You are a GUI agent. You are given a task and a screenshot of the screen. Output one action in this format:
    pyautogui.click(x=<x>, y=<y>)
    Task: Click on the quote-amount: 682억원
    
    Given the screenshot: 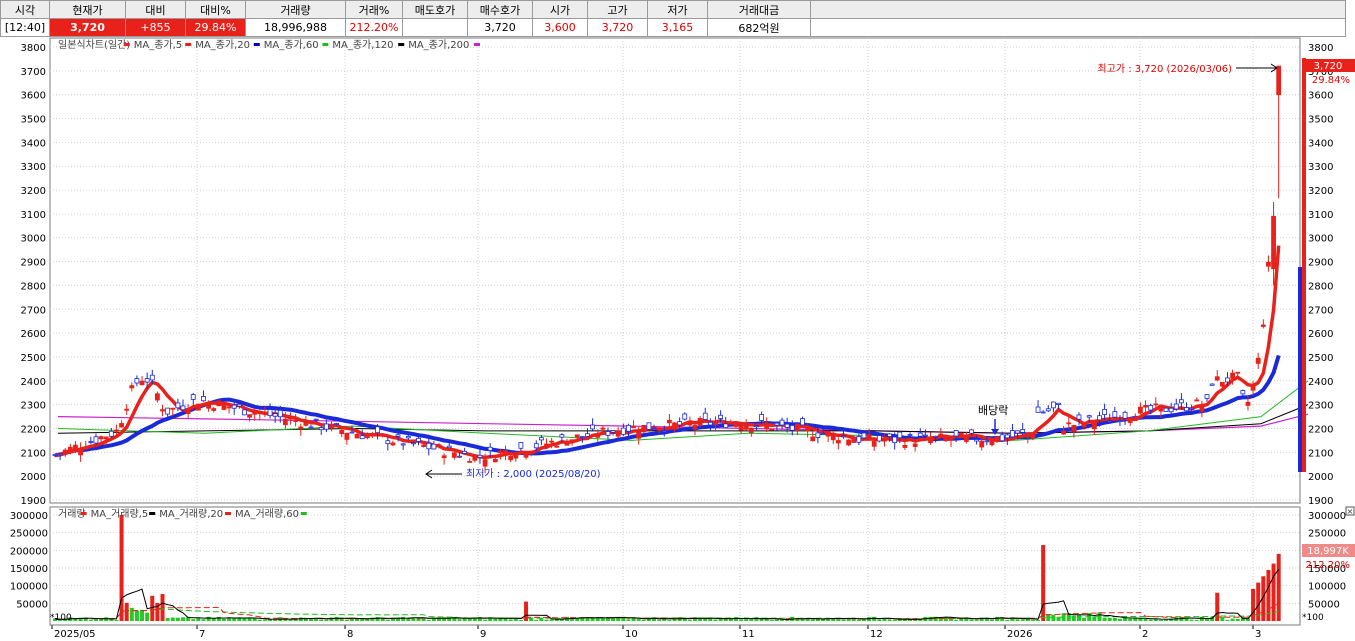 What is the action you would take?
    pyautogui.click(x=759, y=27)
    